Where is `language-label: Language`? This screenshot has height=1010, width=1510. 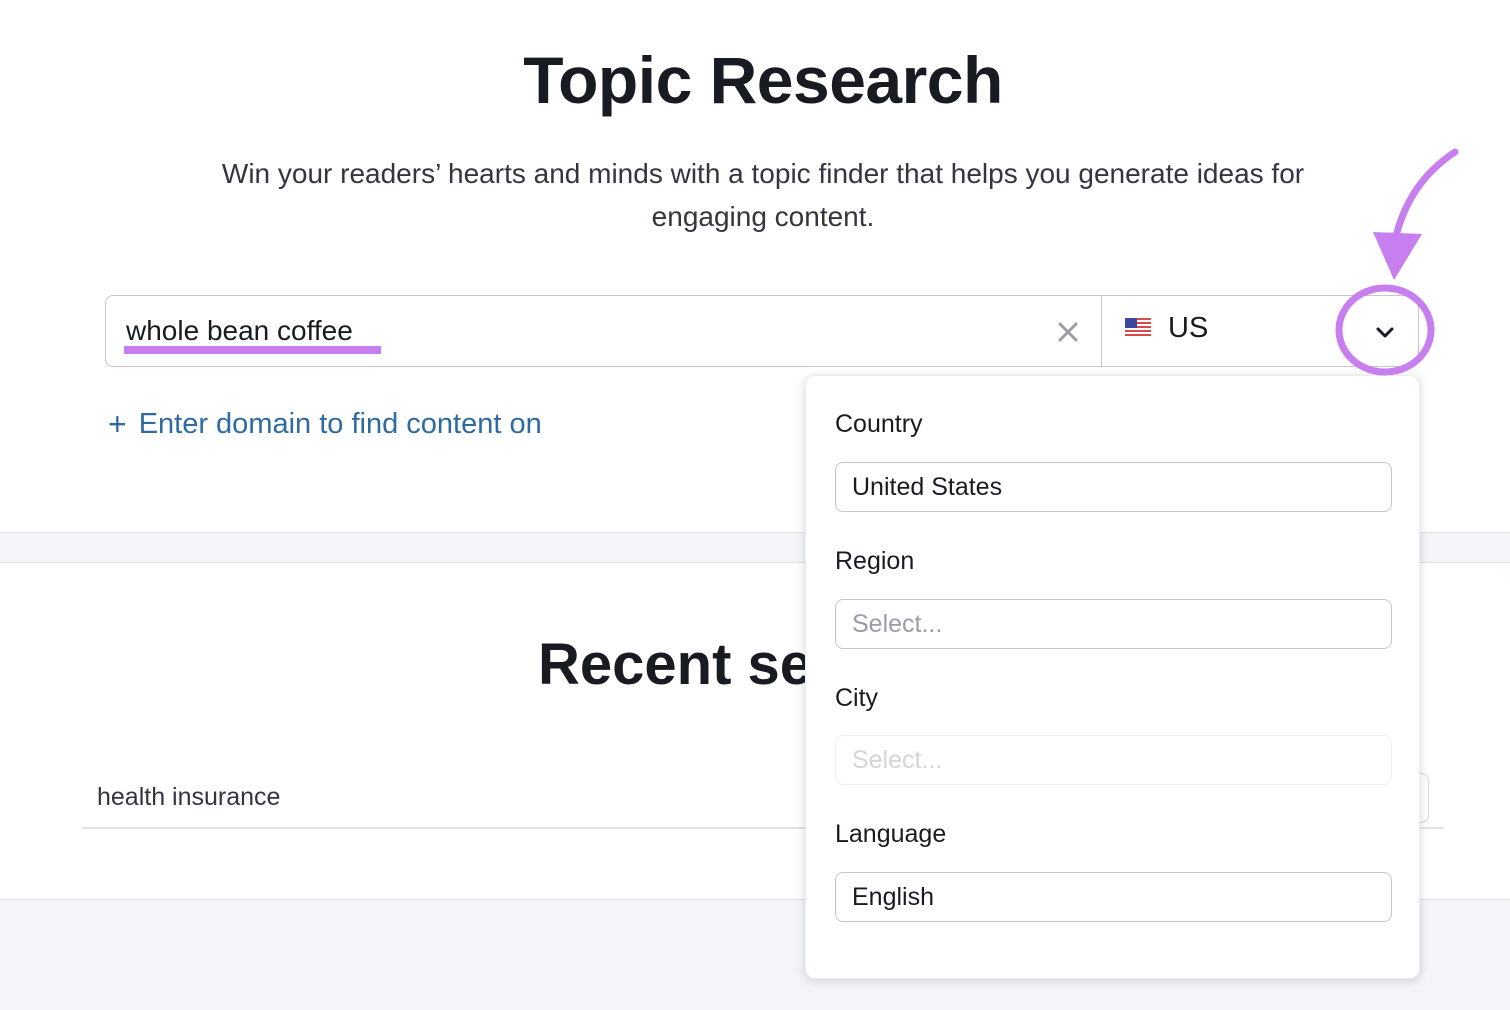 language-label: Language is located at coordinates (891, 834).